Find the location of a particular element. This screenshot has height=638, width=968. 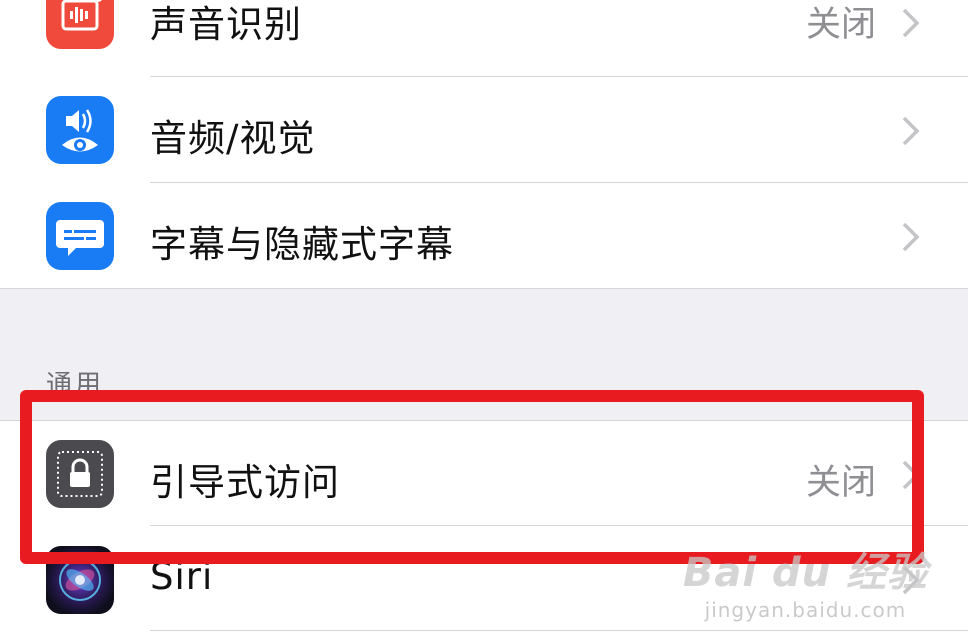

watermark-logo: Bai du 经验 is located at coordinates (805, 573).